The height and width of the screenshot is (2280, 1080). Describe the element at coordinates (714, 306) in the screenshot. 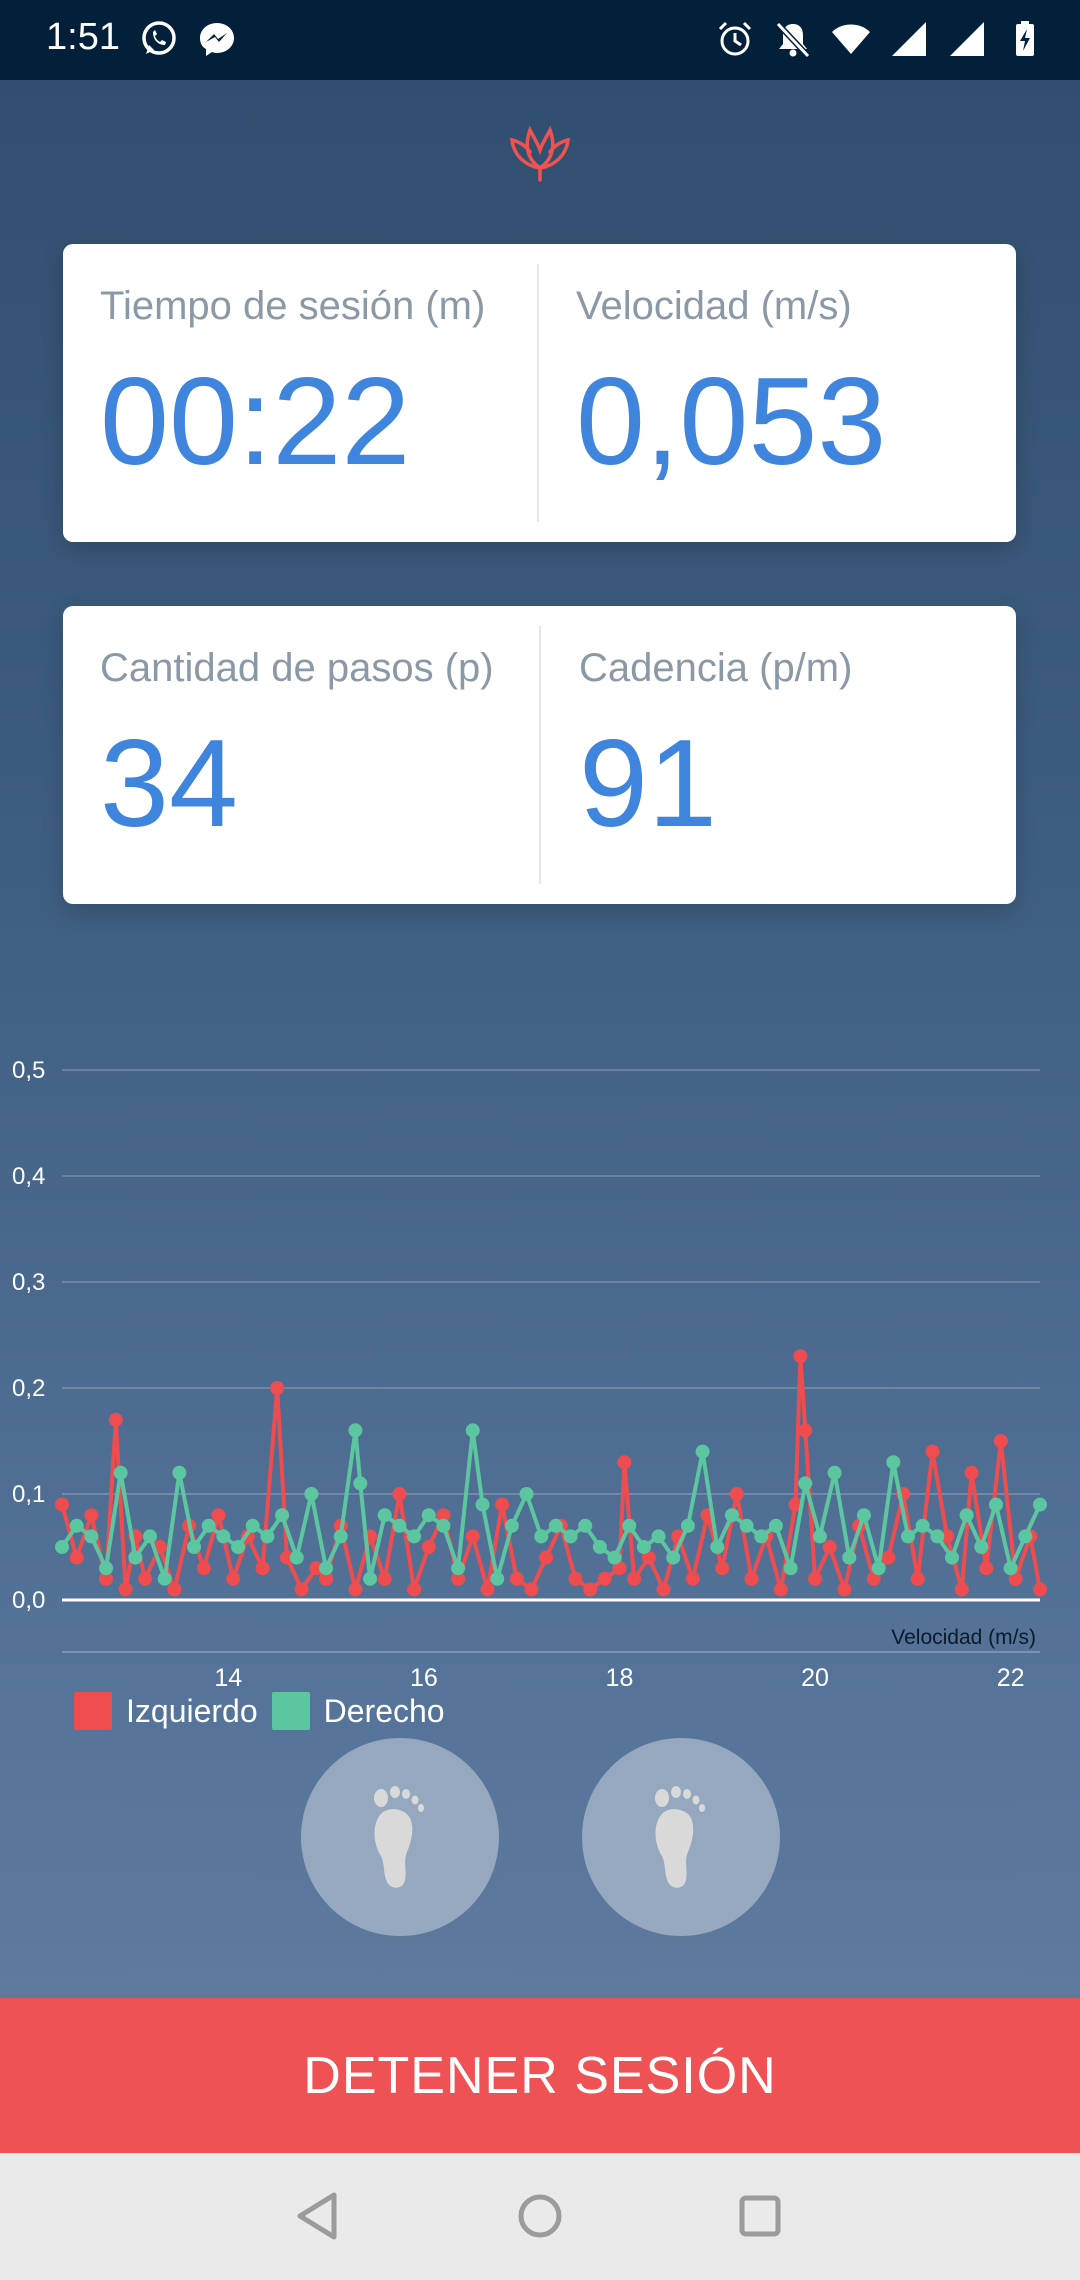

I see `speed-label: Velocidad (m/s)` at that location.